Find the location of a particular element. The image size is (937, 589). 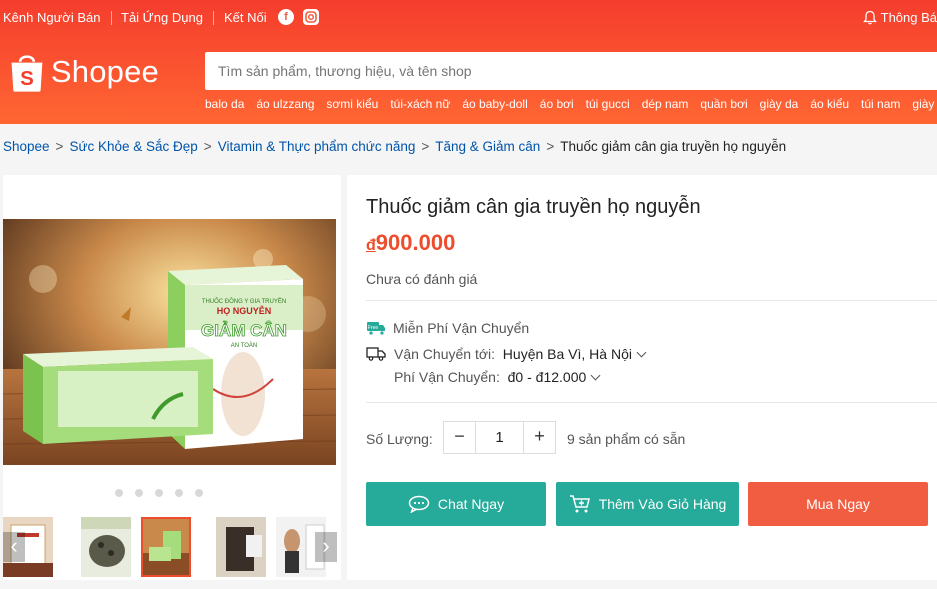

instagram-icon is located at coordinates (311, 17).